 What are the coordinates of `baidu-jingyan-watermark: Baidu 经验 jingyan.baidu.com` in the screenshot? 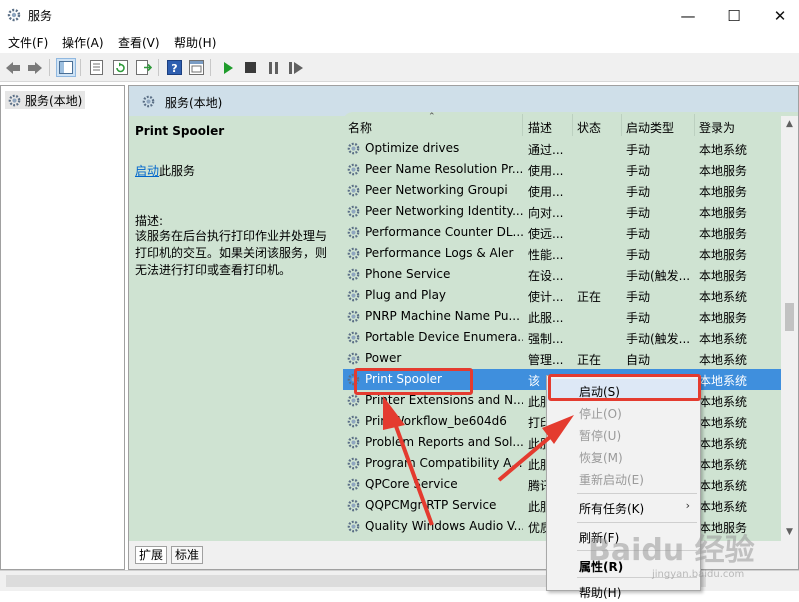 It's located at (671, 556).